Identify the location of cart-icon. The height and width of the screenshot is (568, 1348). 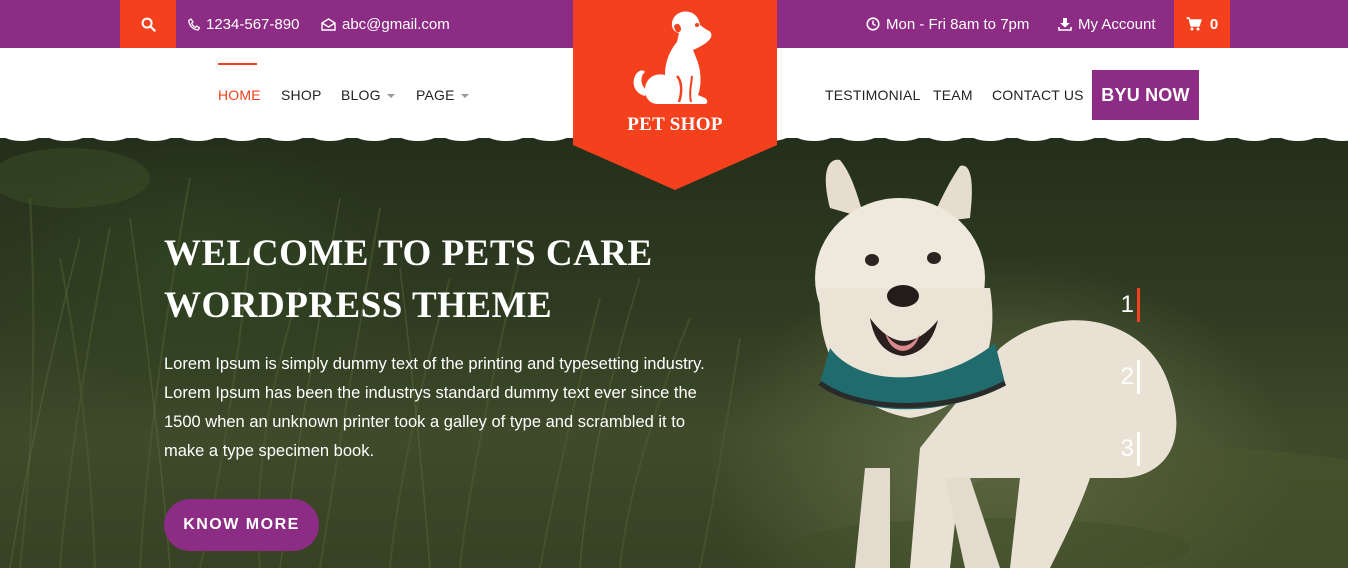
(1194, 24).